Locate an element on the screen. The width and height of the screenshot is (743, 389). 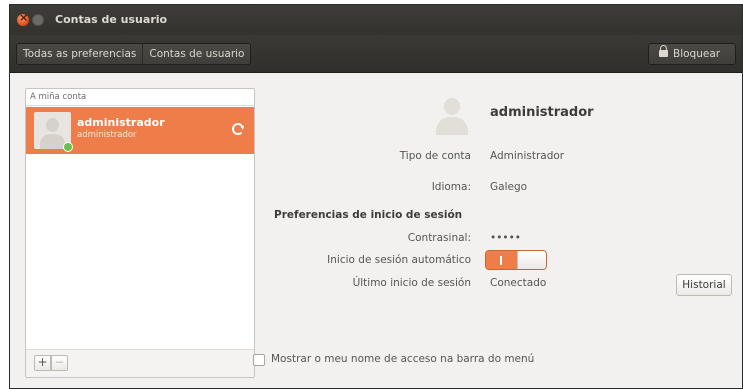
user-full-name: administrador is located at coordinates (542, 112).